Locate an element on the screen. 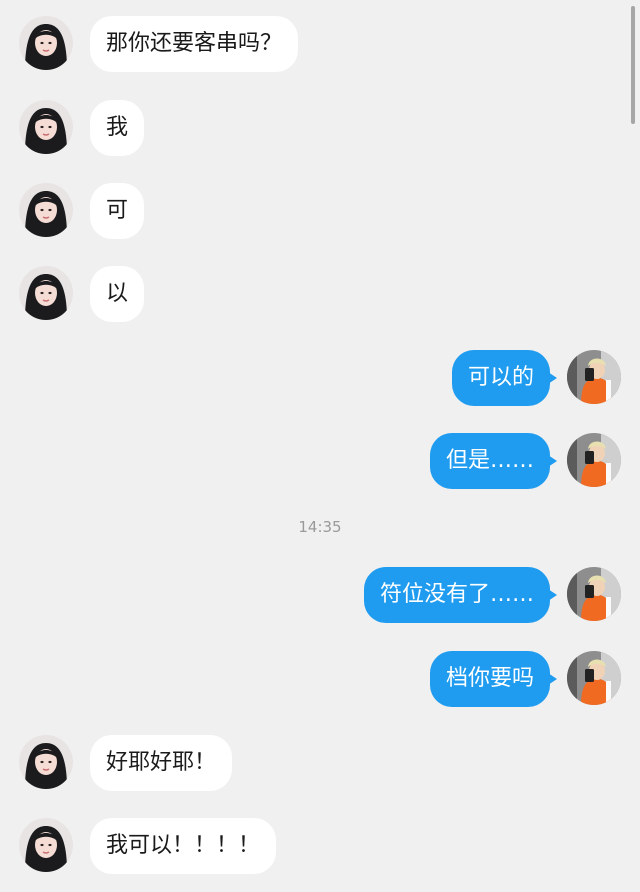 The width and height of the screenshot is (640, 892). message-row-sent: 档你要吗 is located at coordinates (320, 679).